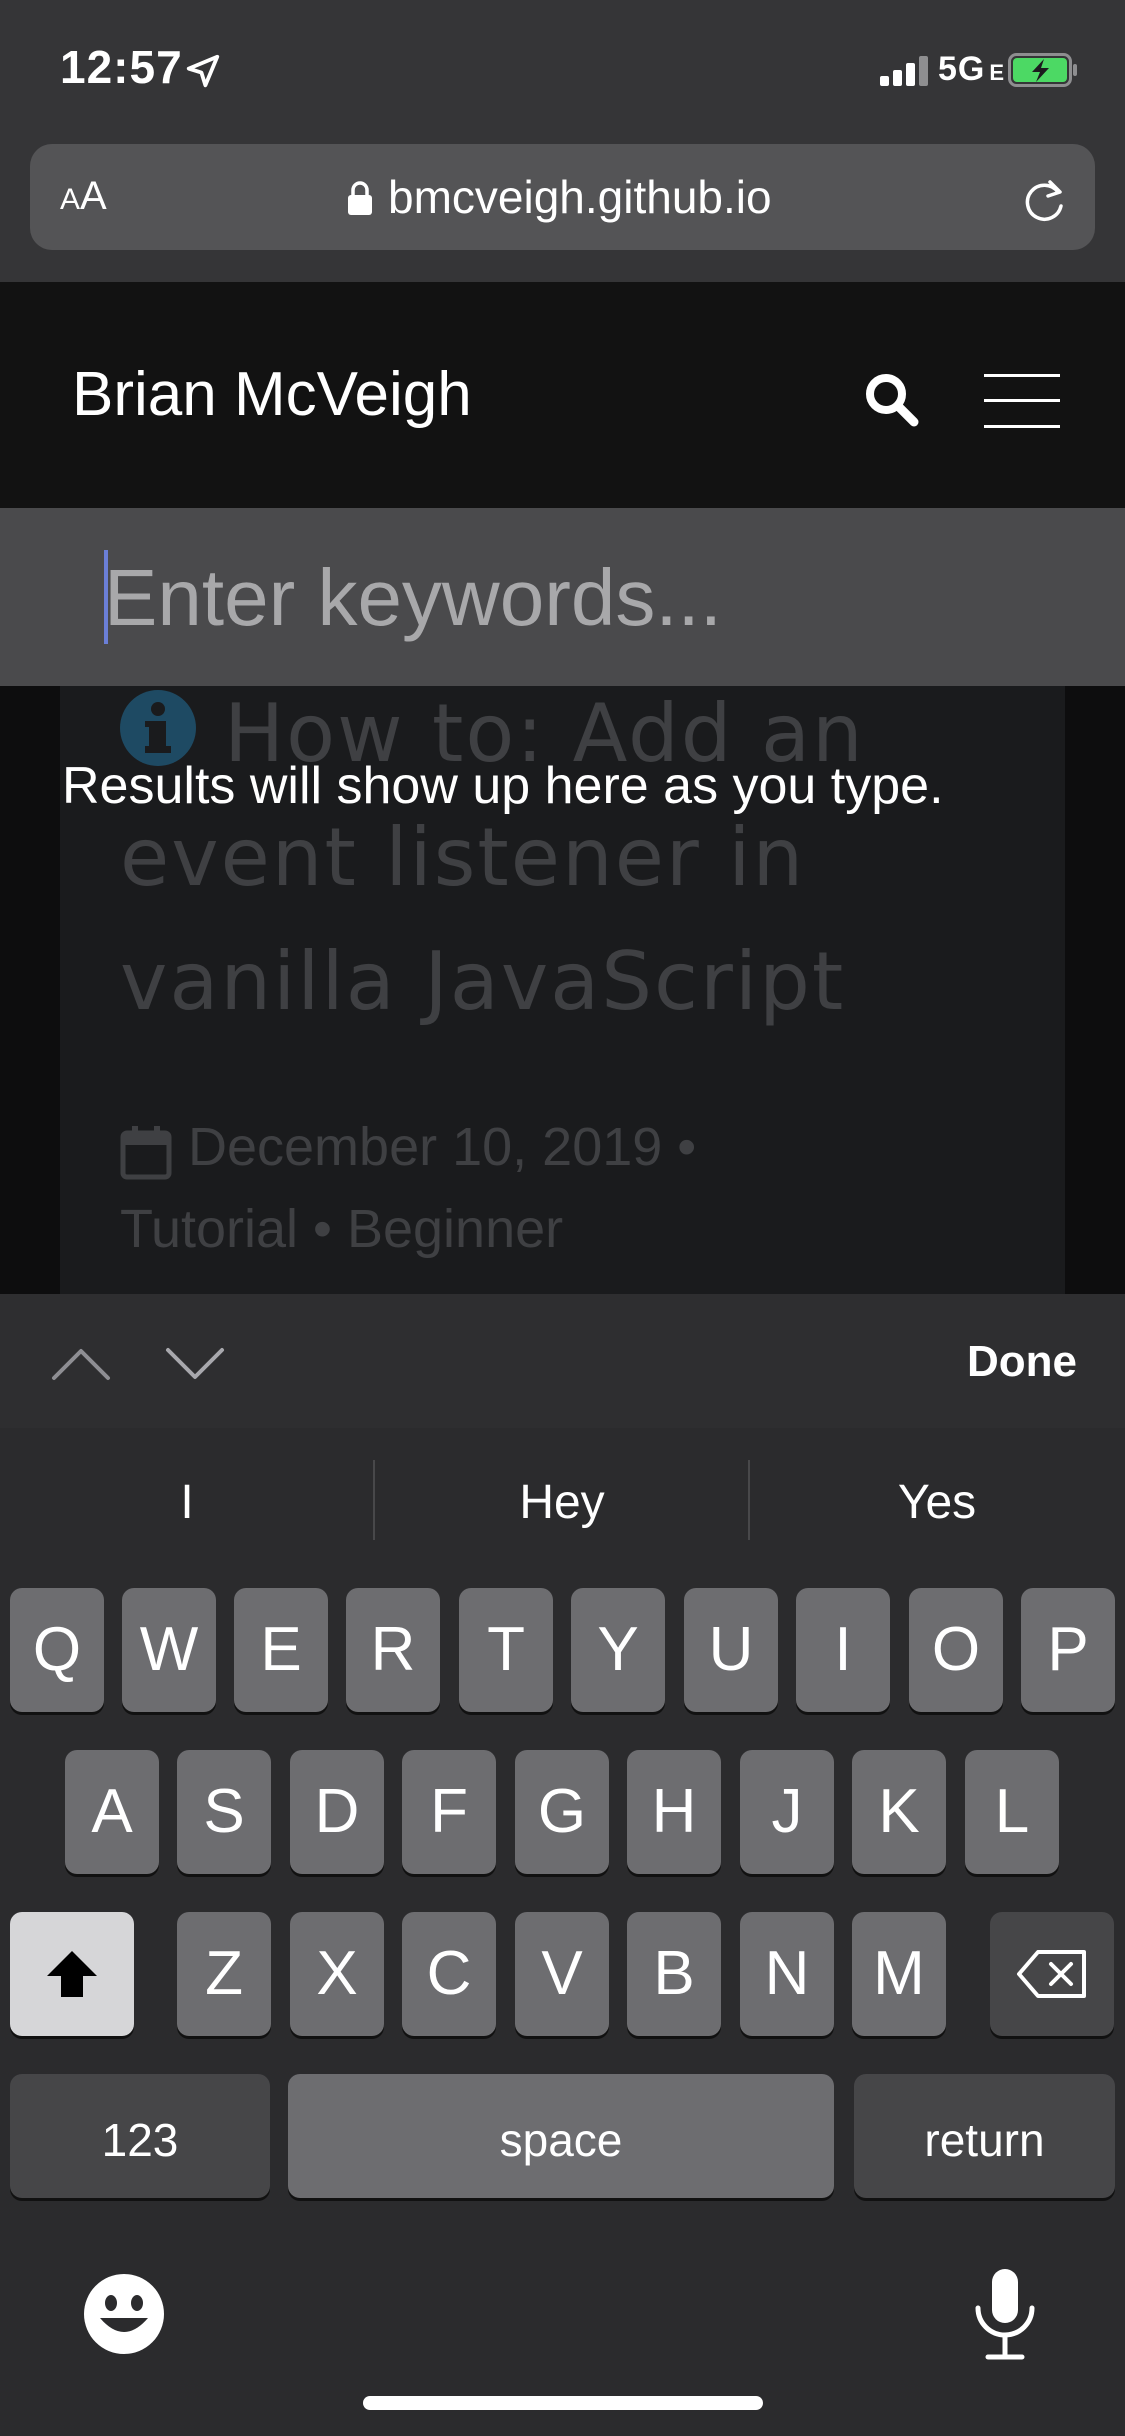 The image size is (1125, 2436). Describe the element at coordinates (337, 1974) in the screenshot. I see `key-x: X` at that location.